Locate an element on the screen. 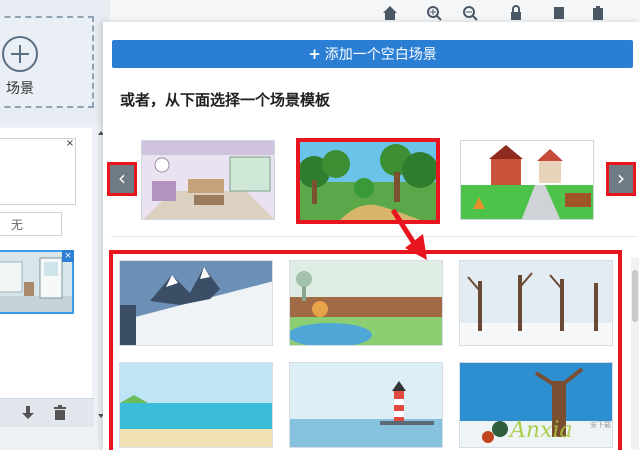  template-thumb-pond is located at coordinates (366, 303).